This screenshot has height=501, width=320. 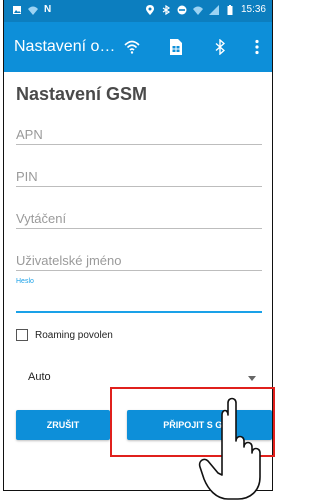 I want to click on dropdown-arrow-icon, so click(x=252, y=378).